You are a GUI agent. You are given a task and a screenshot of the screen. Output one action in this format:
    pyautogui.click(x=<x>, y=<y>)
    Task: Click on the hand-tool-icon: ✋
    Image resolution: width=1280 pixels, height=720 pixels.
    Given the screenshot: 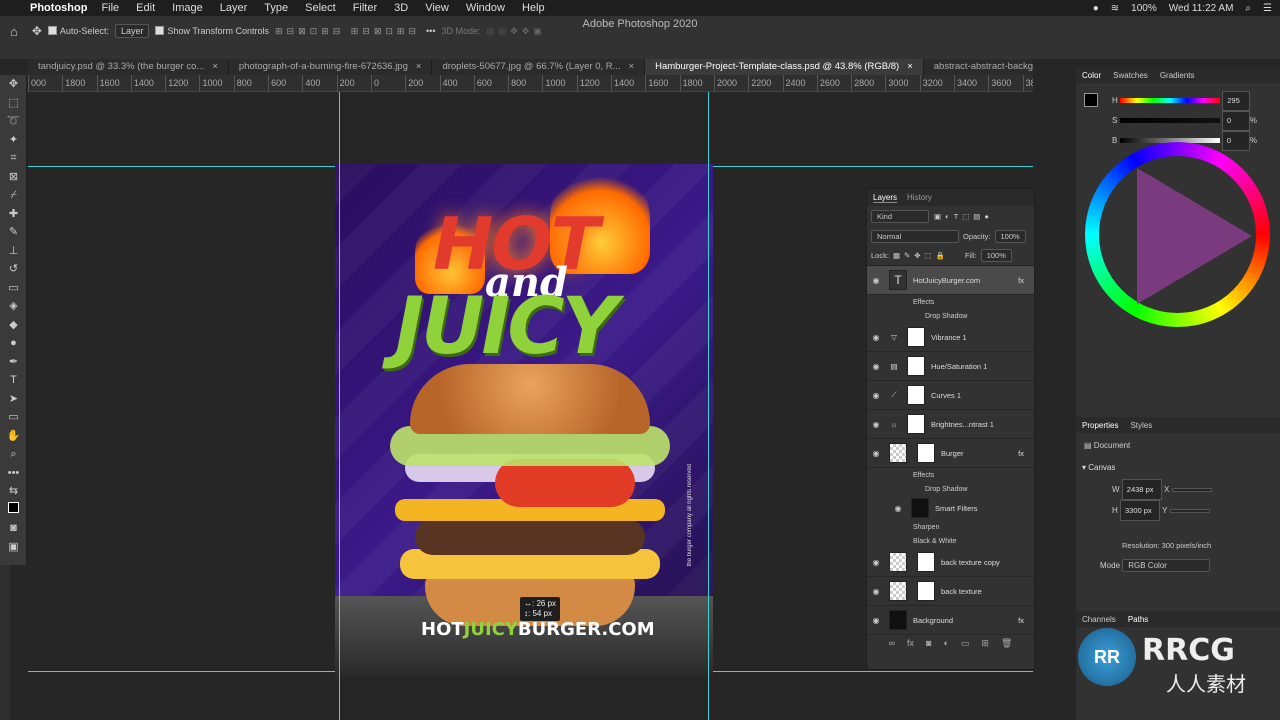 What is the action you would take?
    pyautogui.click(x=13, y=436)
    